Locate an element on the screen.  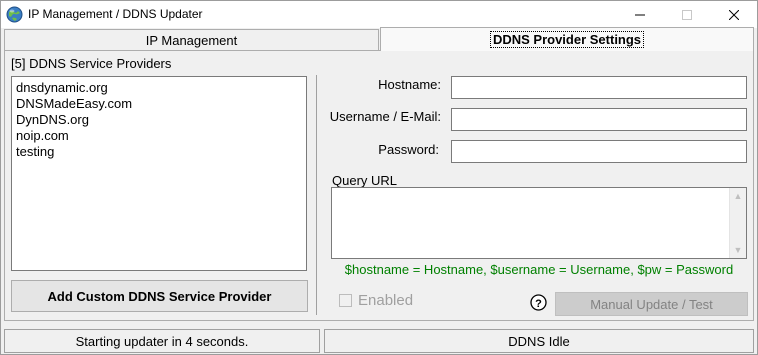
list-item: DNSMadeEasy.com is located at coordinates (159, 104).